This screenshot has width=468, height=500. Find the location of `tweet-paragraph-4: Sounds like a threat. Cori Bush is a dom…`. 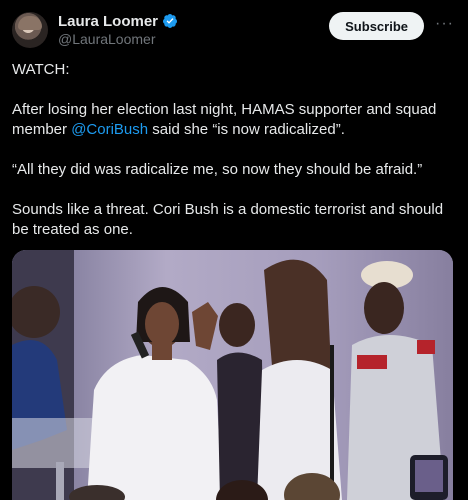

tweet-paragraph-4: Sounds like a threat. Cori Bush is a dom… is located at coordinates (228, 219).